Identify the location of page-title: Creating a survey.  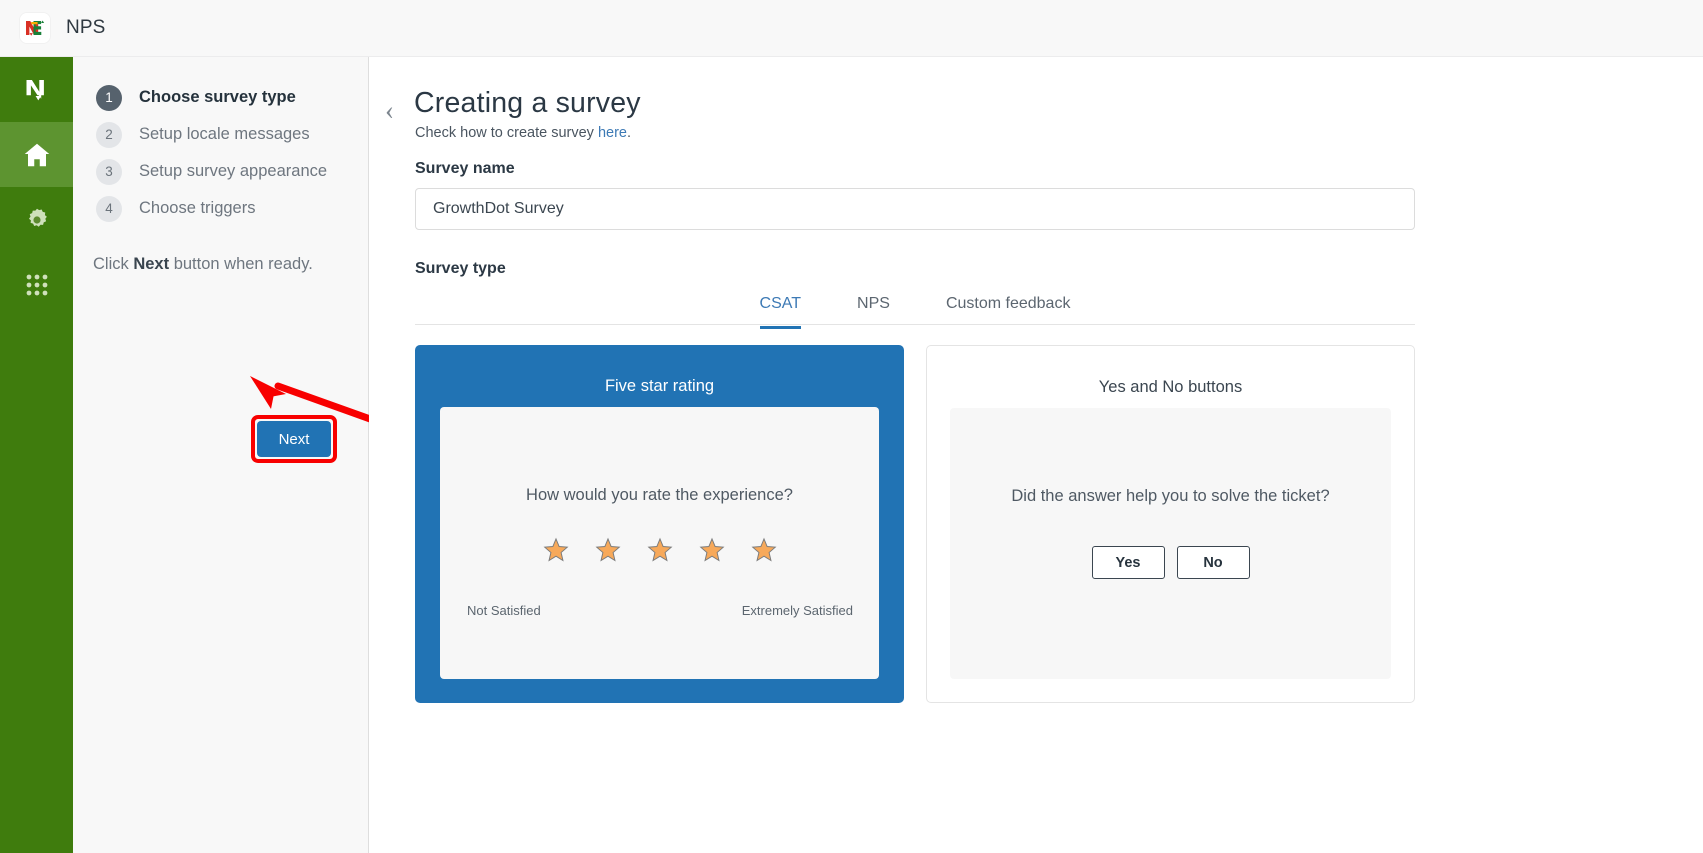
(527, 103).